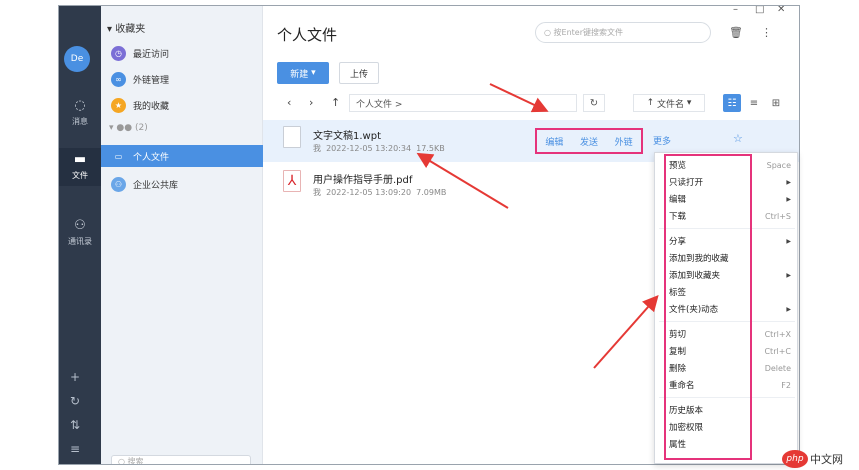 The height and width of the screenshot is (470, 859). Describe the element at coordinates (292, 137) in the screenshot. I see `document-icon` at that location.